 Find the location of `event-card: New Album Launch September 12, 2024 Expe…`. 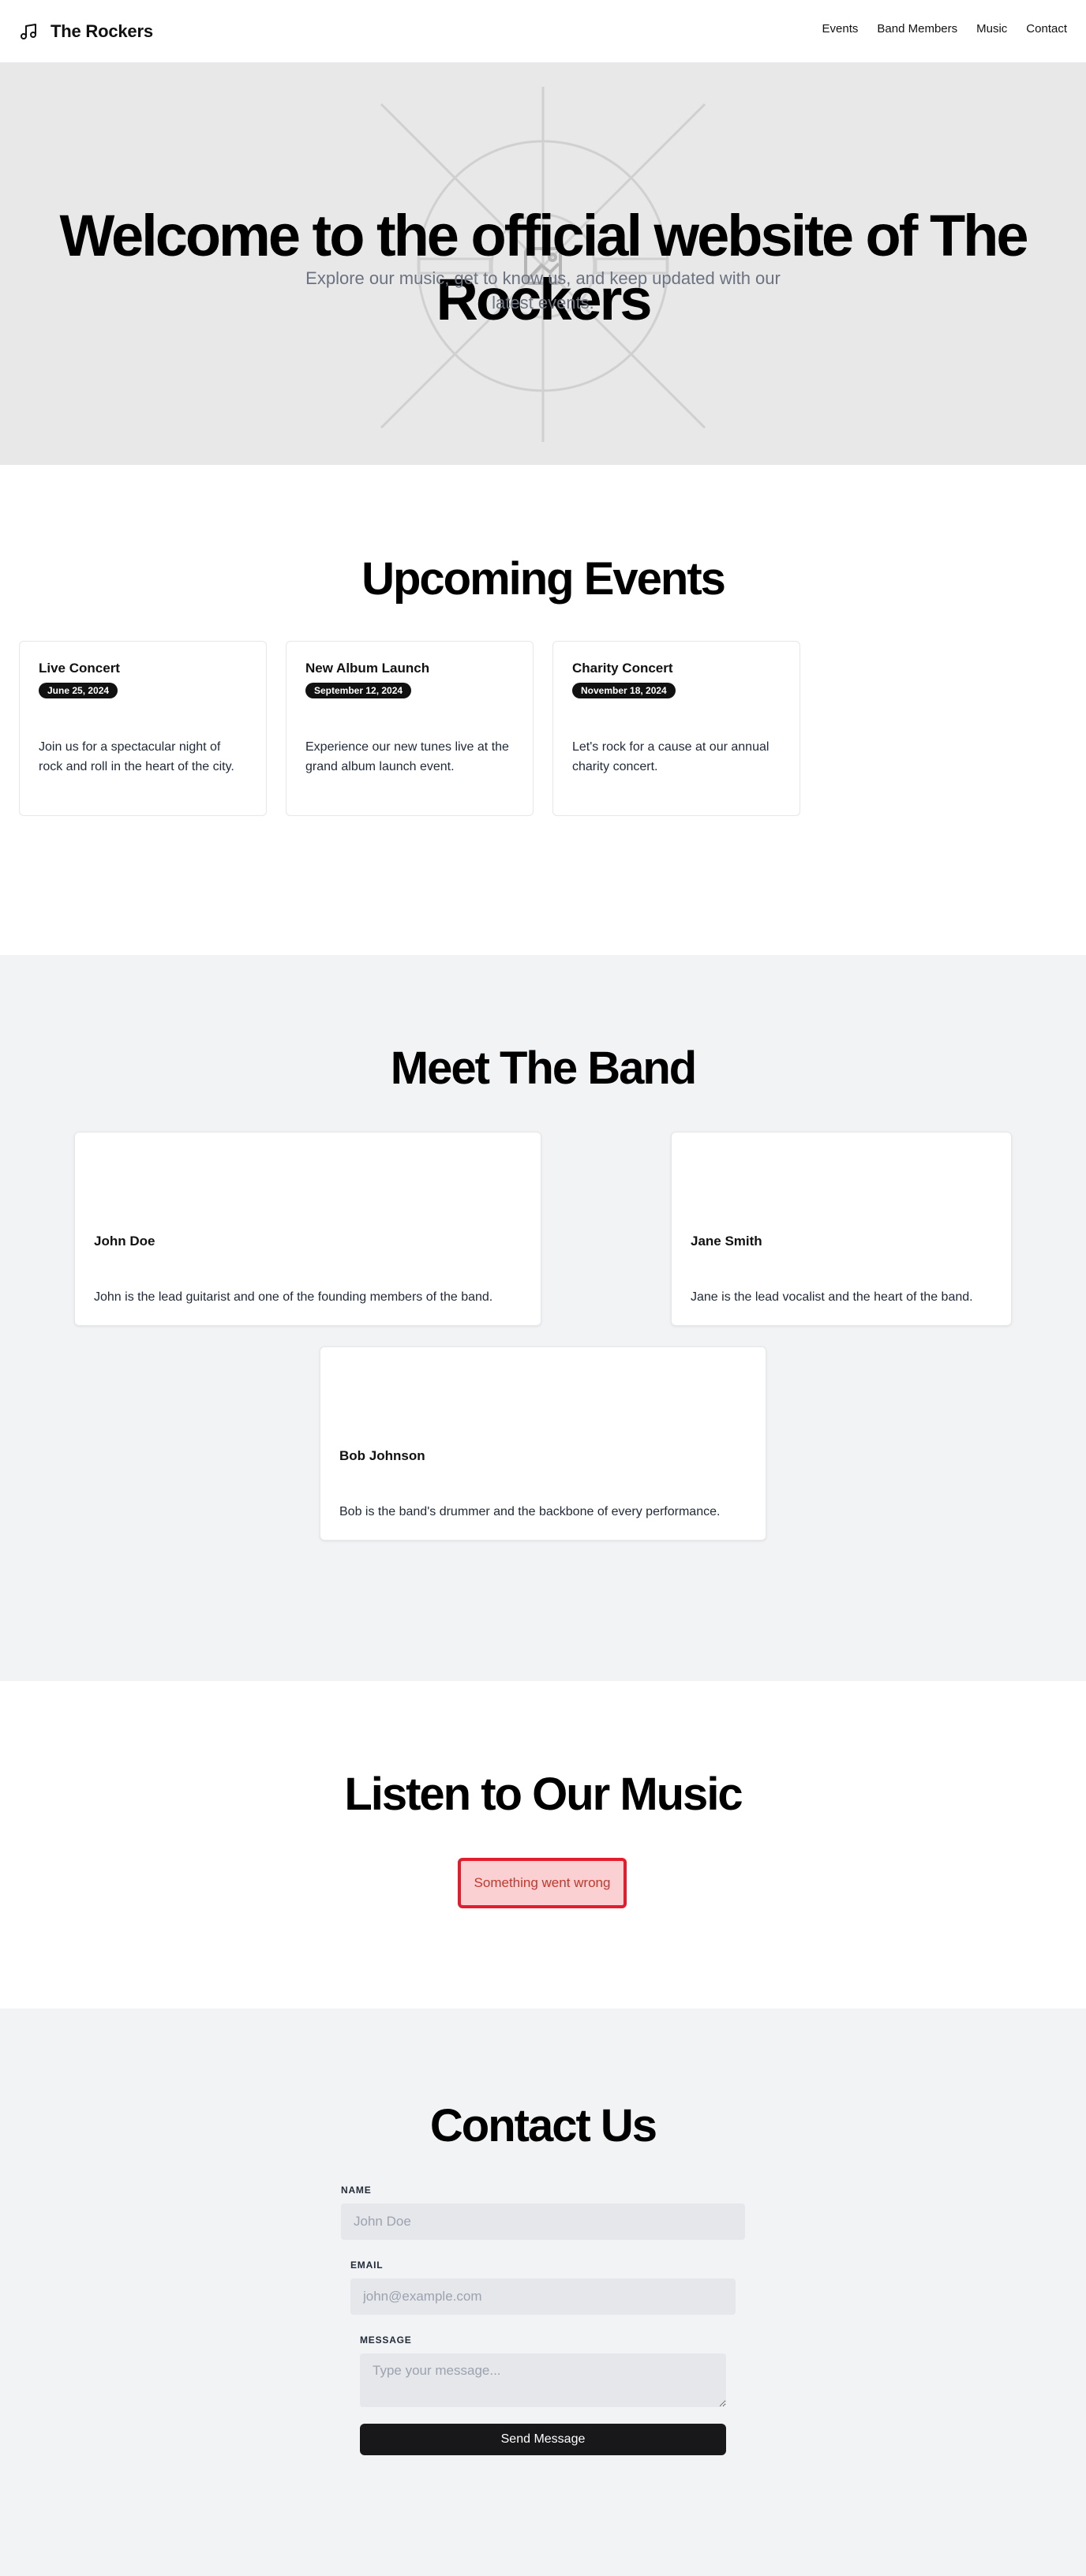

event-card: New Album Launch September 12, 2024 Expe… is located at coordinates (410, 728).